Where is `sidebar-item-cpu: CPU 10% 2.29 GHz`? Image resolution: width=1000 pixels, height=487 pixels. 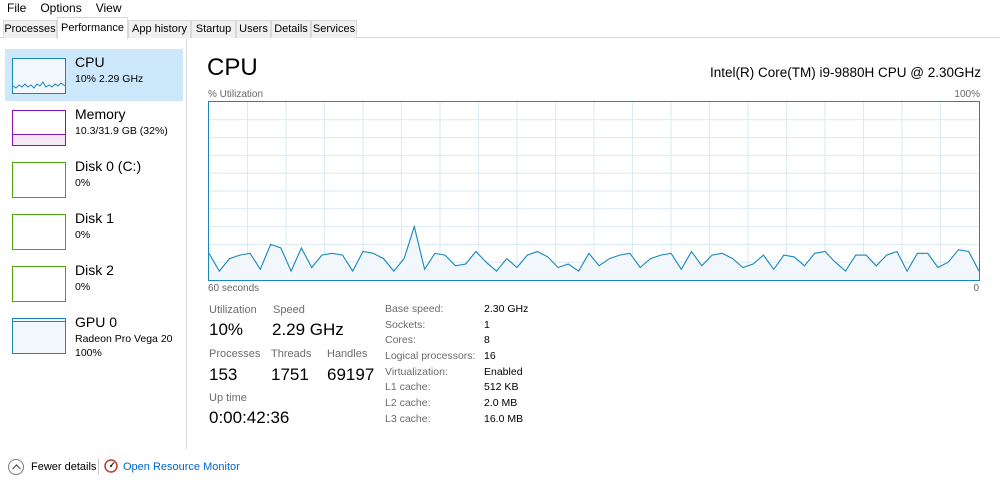 sidebar-item-cpu: CPU 10% 2.29 GHz is located at coordinates (94, 75).